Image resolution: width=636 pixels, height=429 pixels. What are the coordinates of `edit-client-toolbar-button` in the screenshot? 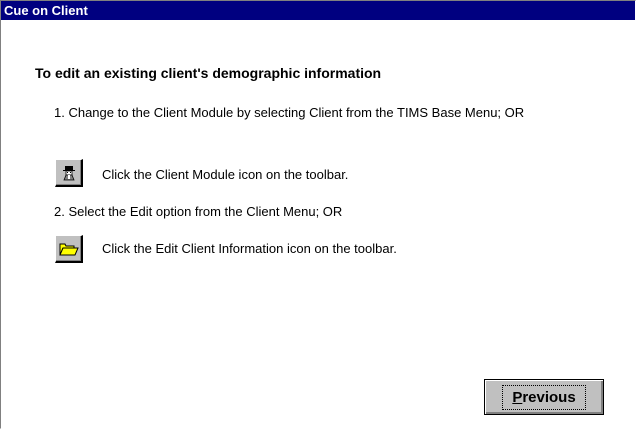 It's located at (69, 249).